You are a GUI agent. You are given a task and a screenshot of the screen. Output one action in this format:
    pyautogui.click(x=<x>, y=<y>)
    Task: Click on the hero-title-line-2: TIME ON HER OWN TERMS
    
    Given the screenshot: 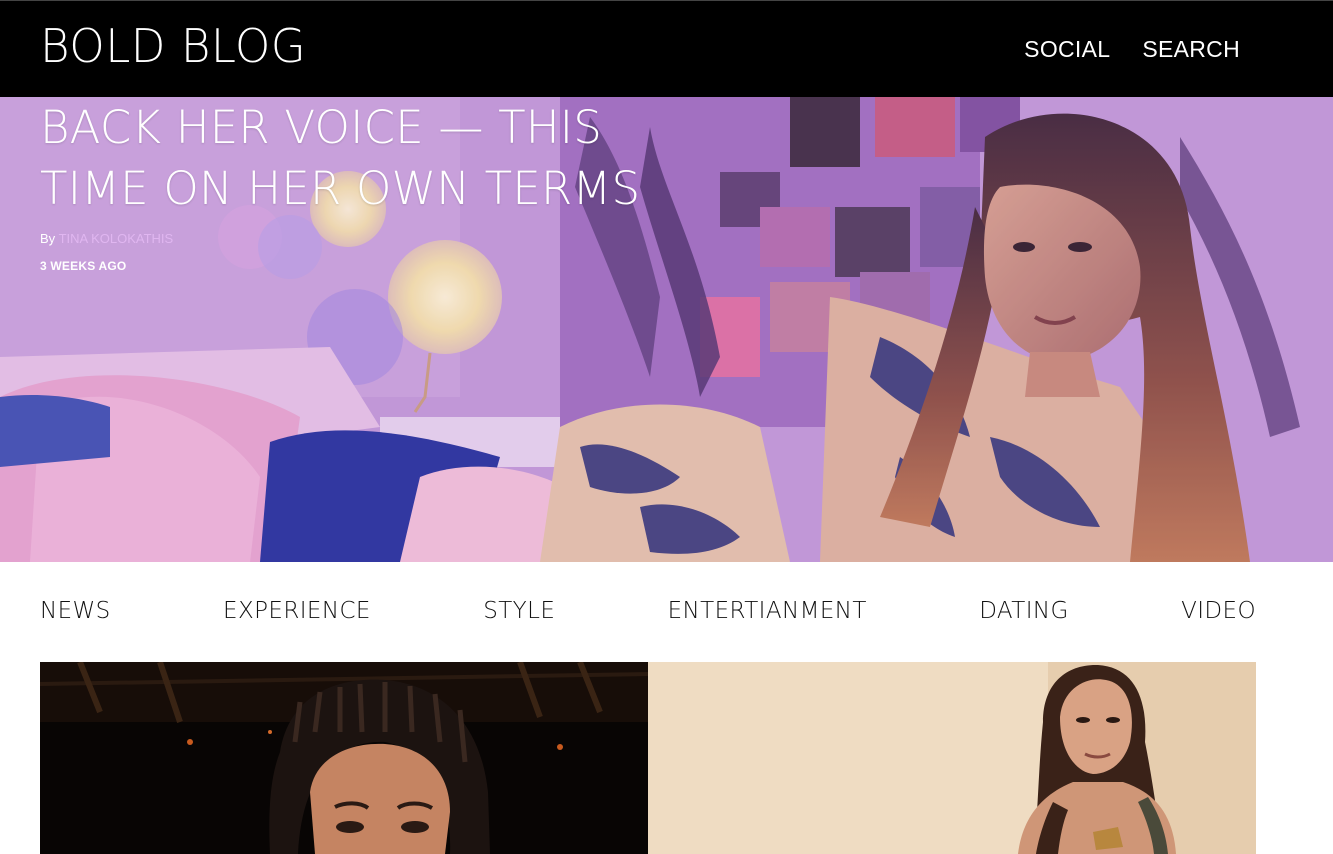 What is the action you would take?
    pyautogui.click(x=340, y=188)
    